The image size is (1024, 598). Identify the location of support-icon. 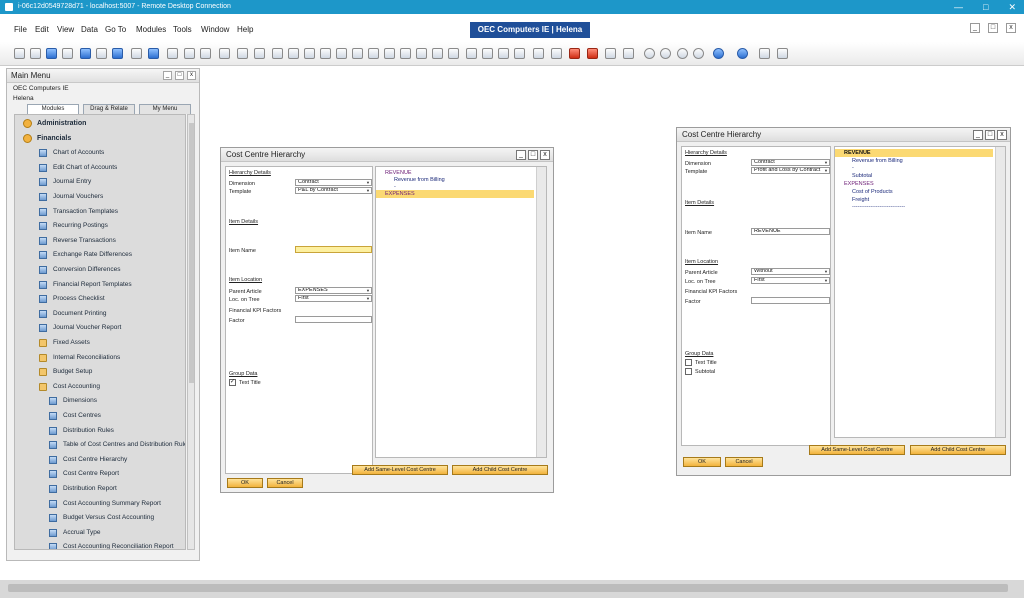
(718, 53).